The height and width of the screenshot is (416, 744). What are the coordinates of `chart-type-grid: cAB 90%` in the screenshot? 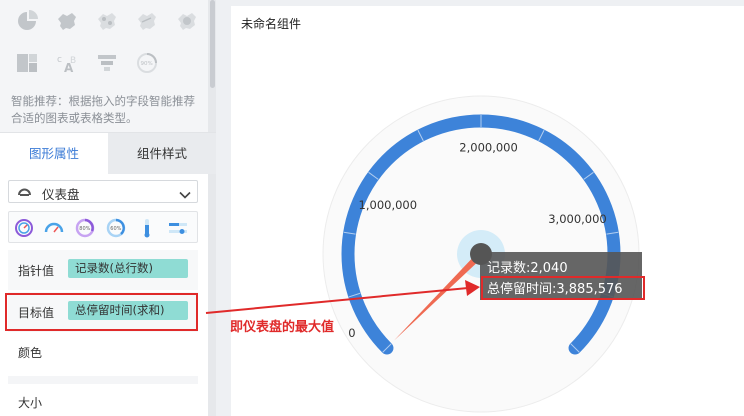 It's located at (105, 42).